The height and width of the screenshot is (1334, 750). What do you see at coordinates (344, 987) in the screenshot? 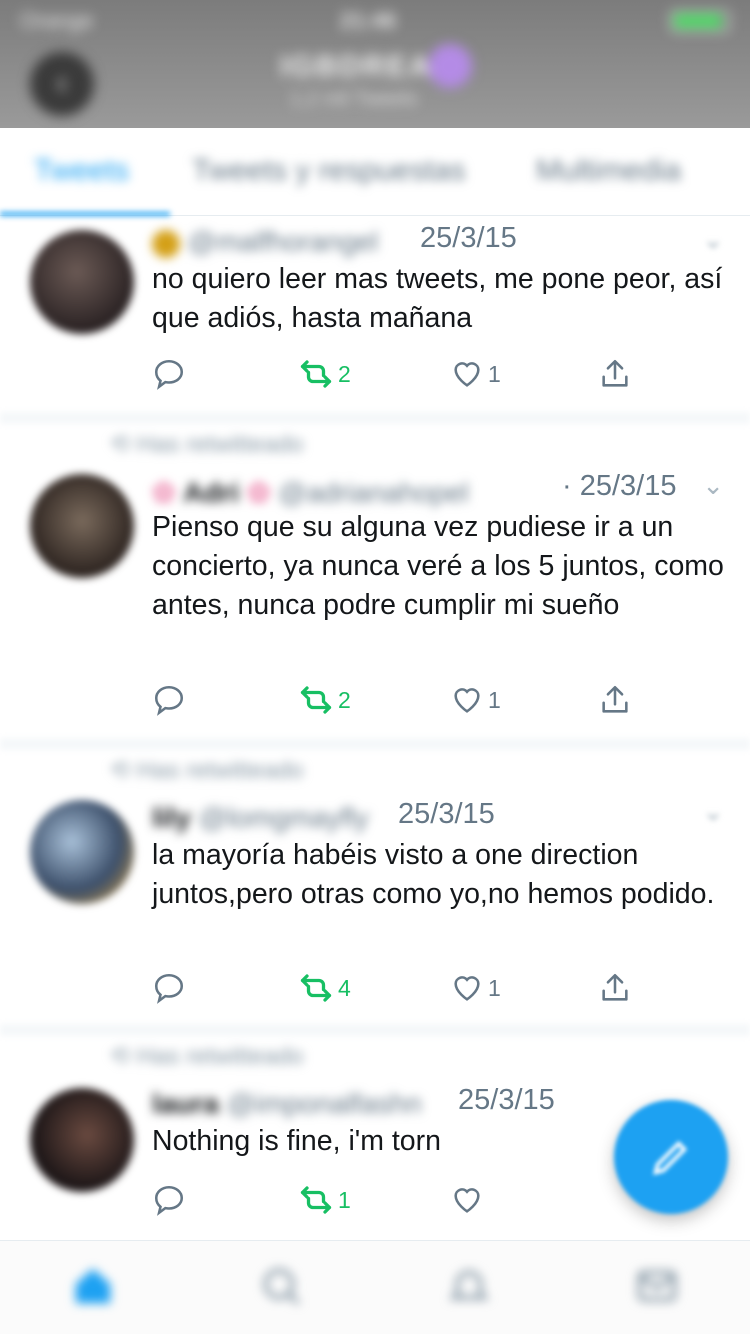
I see `retweet-count: 4` at bounding box center [344, 987].